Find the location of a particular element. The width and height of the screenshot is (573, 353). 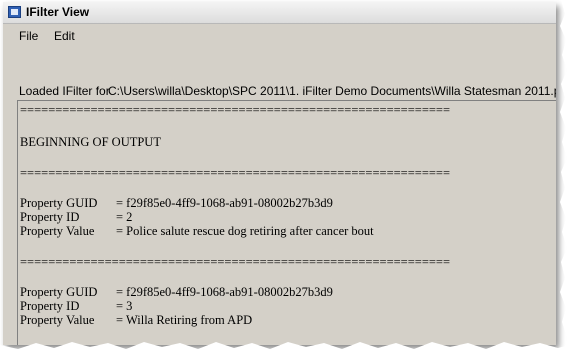

loaded-label: Loaded IFilter for is located at coordinates (64, 91).